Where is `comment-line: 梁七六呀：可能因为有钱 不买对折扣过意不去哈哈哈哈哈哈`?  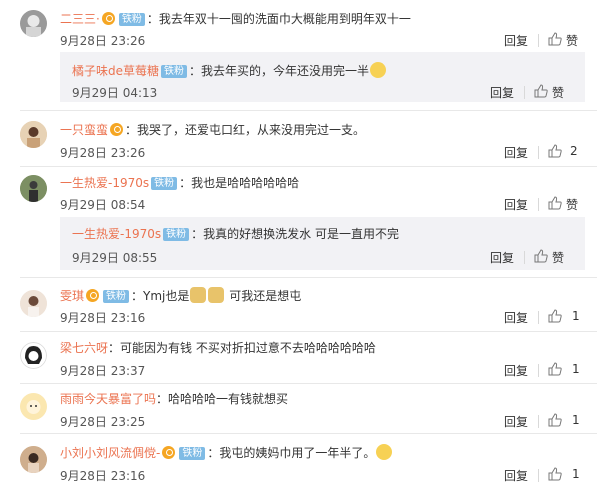 comment-line: 梁七六呀：可能因为有钱 不买对折扣过意不去哈哈哈哈哈哈 is located at coordinates (218, 348).